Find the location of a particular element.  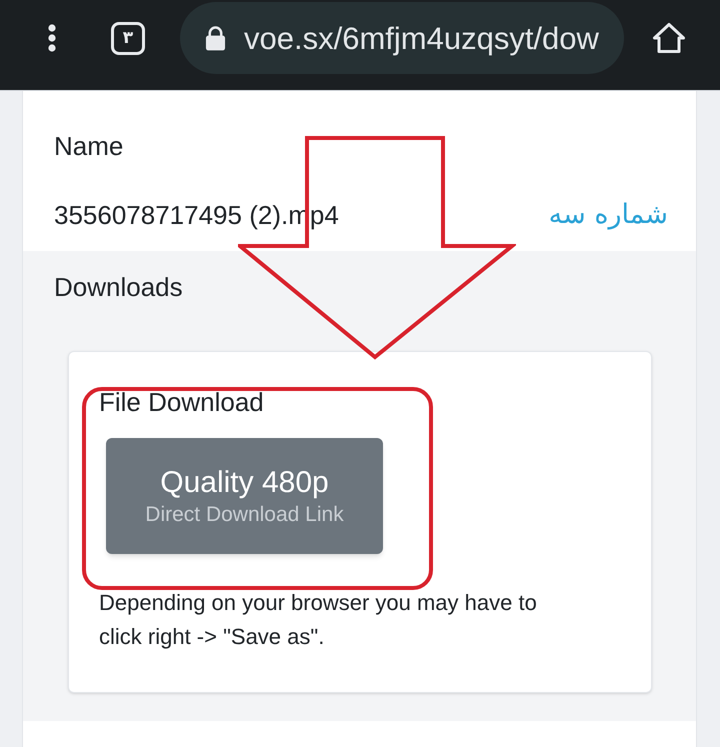

field-label: Name is located at coordinates (89, 146).